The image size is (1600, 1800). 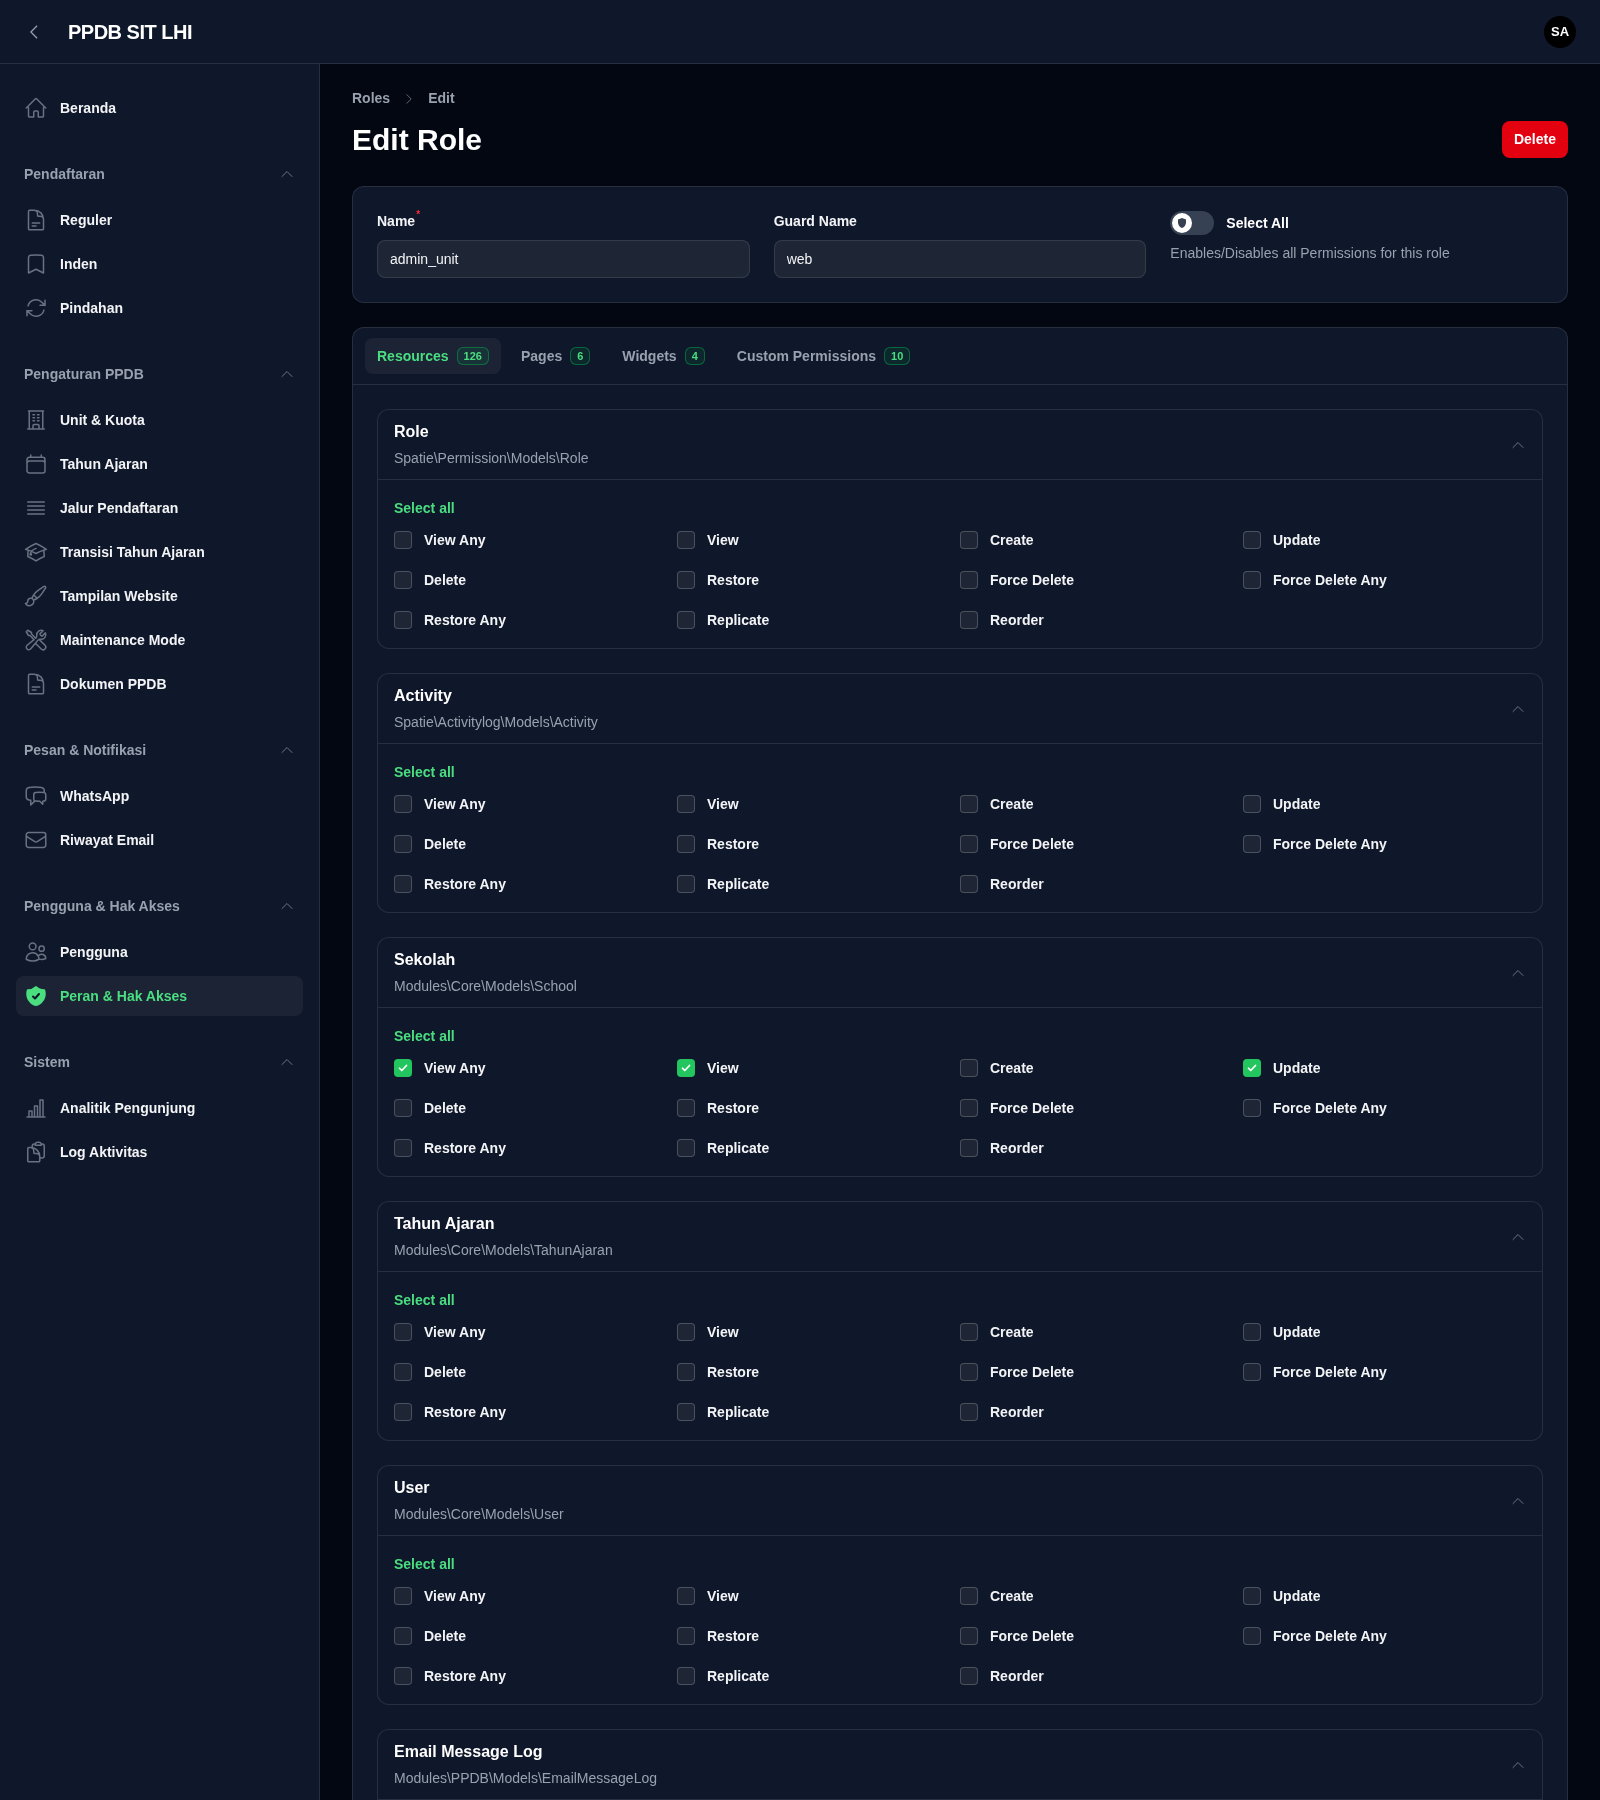 I want to click on text-input-field: admin_unit, so click(x=563, y=259).